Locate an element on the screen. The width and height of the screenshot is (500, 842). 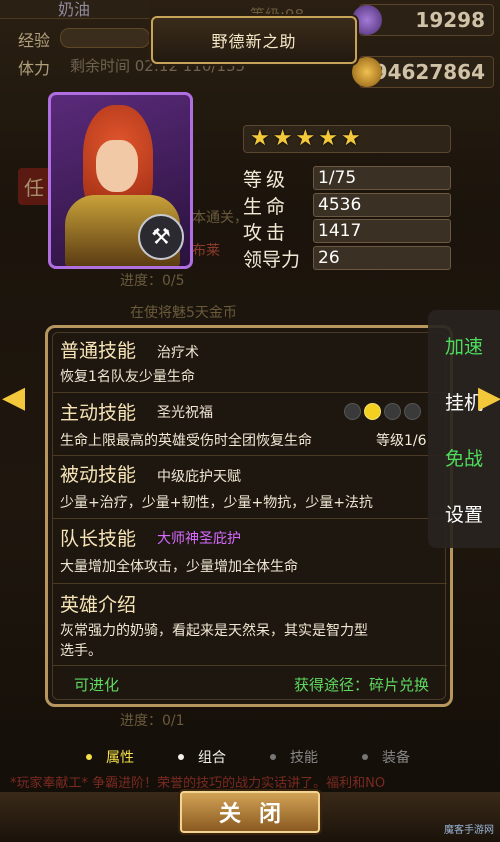
gold-counter: 94627864 is located at coordinates (423, 72).